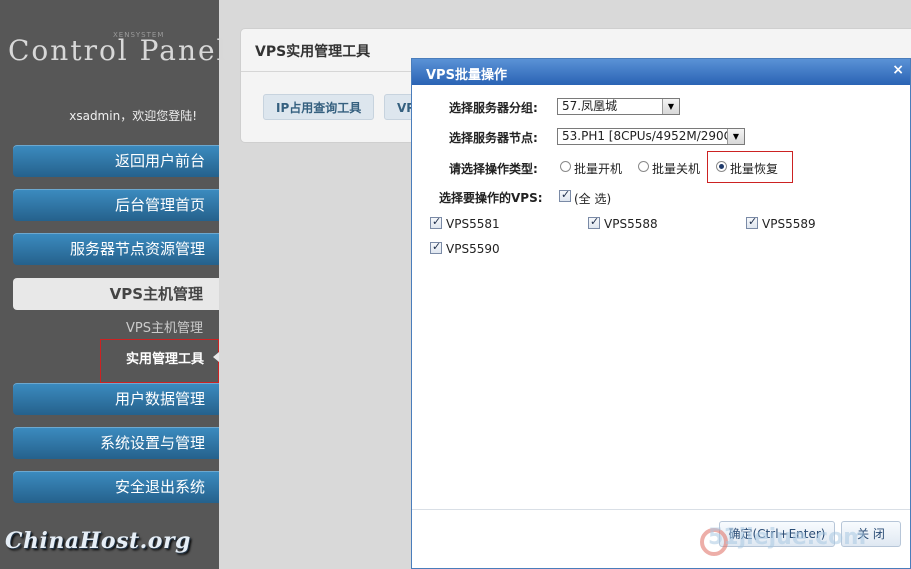 This screenshot has height=569, width=911. Describe the element at coordinates (754, 168) in the screenshot. I see `radio-batch-restore-label: 批量恢复` at that location.